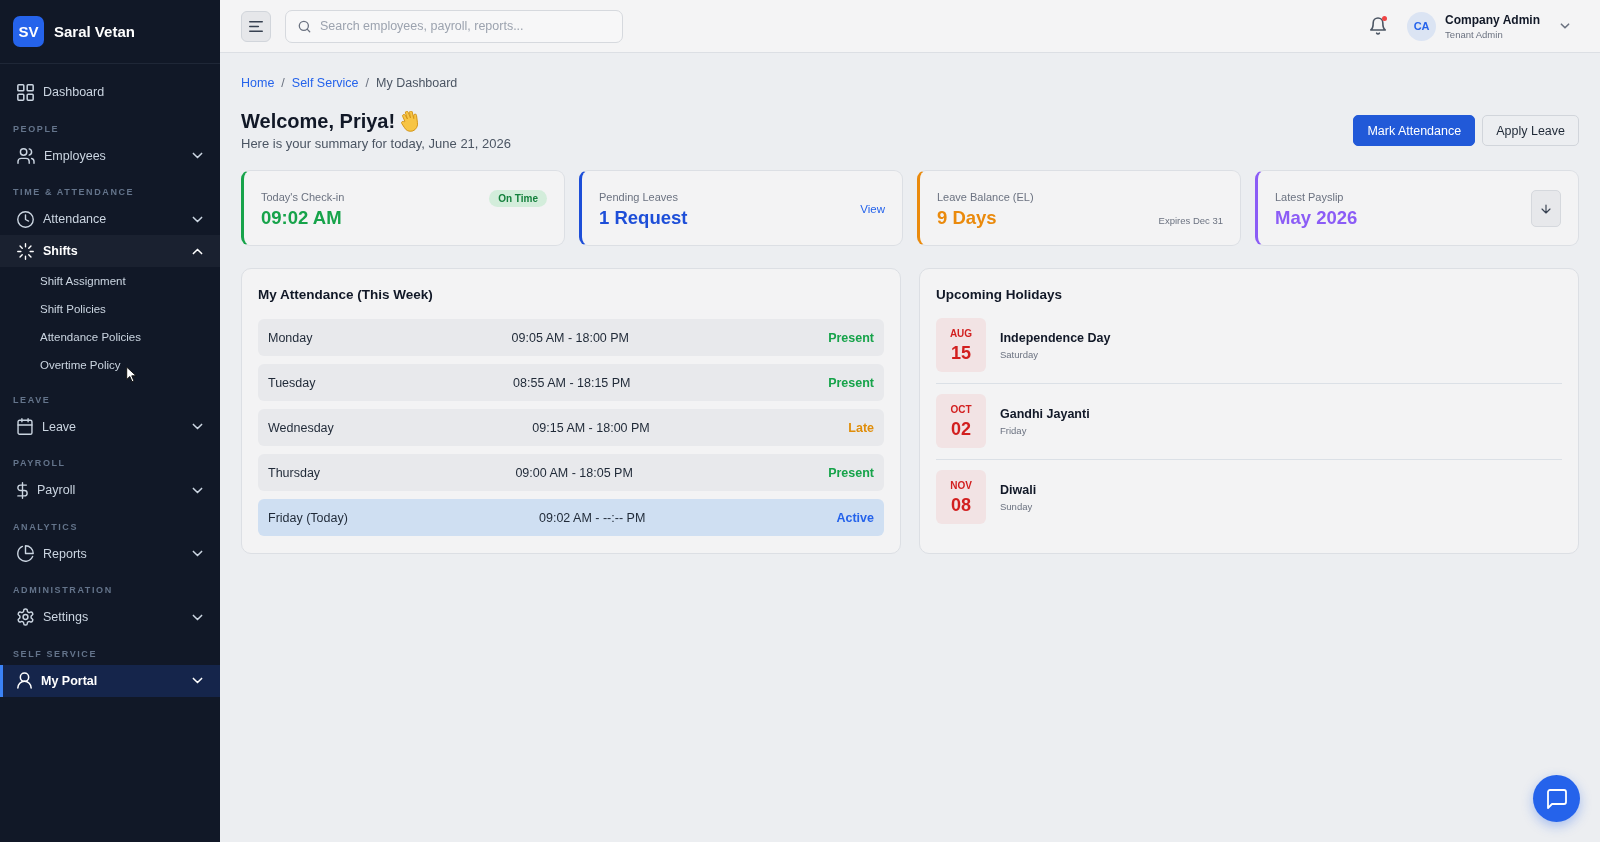 This screenshot has height=842, width=1600. What do you see at coordinates (1546, 208) in the screenshot?
I see `arrow-down-icon` at bounding box center [1546, 208].